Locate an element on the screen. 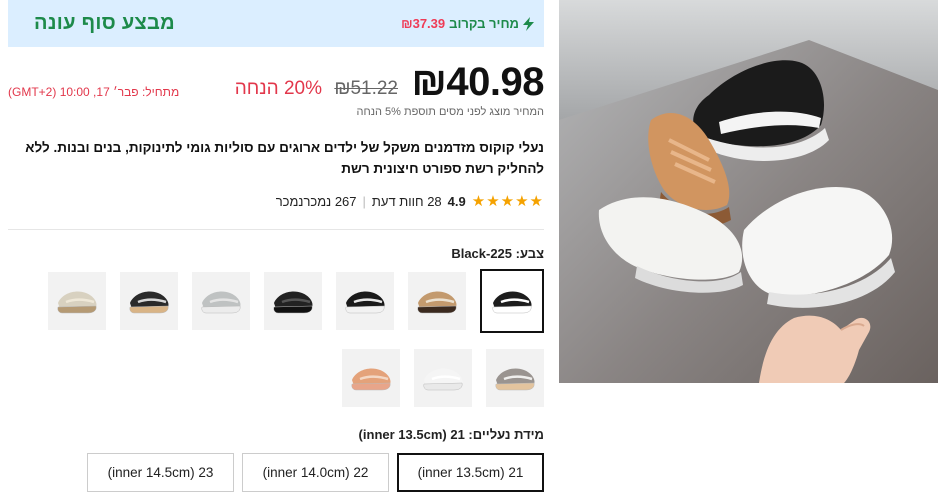 The image size is (938, 496). original-price: ₪51.22 is located at coordinates (366, 88).